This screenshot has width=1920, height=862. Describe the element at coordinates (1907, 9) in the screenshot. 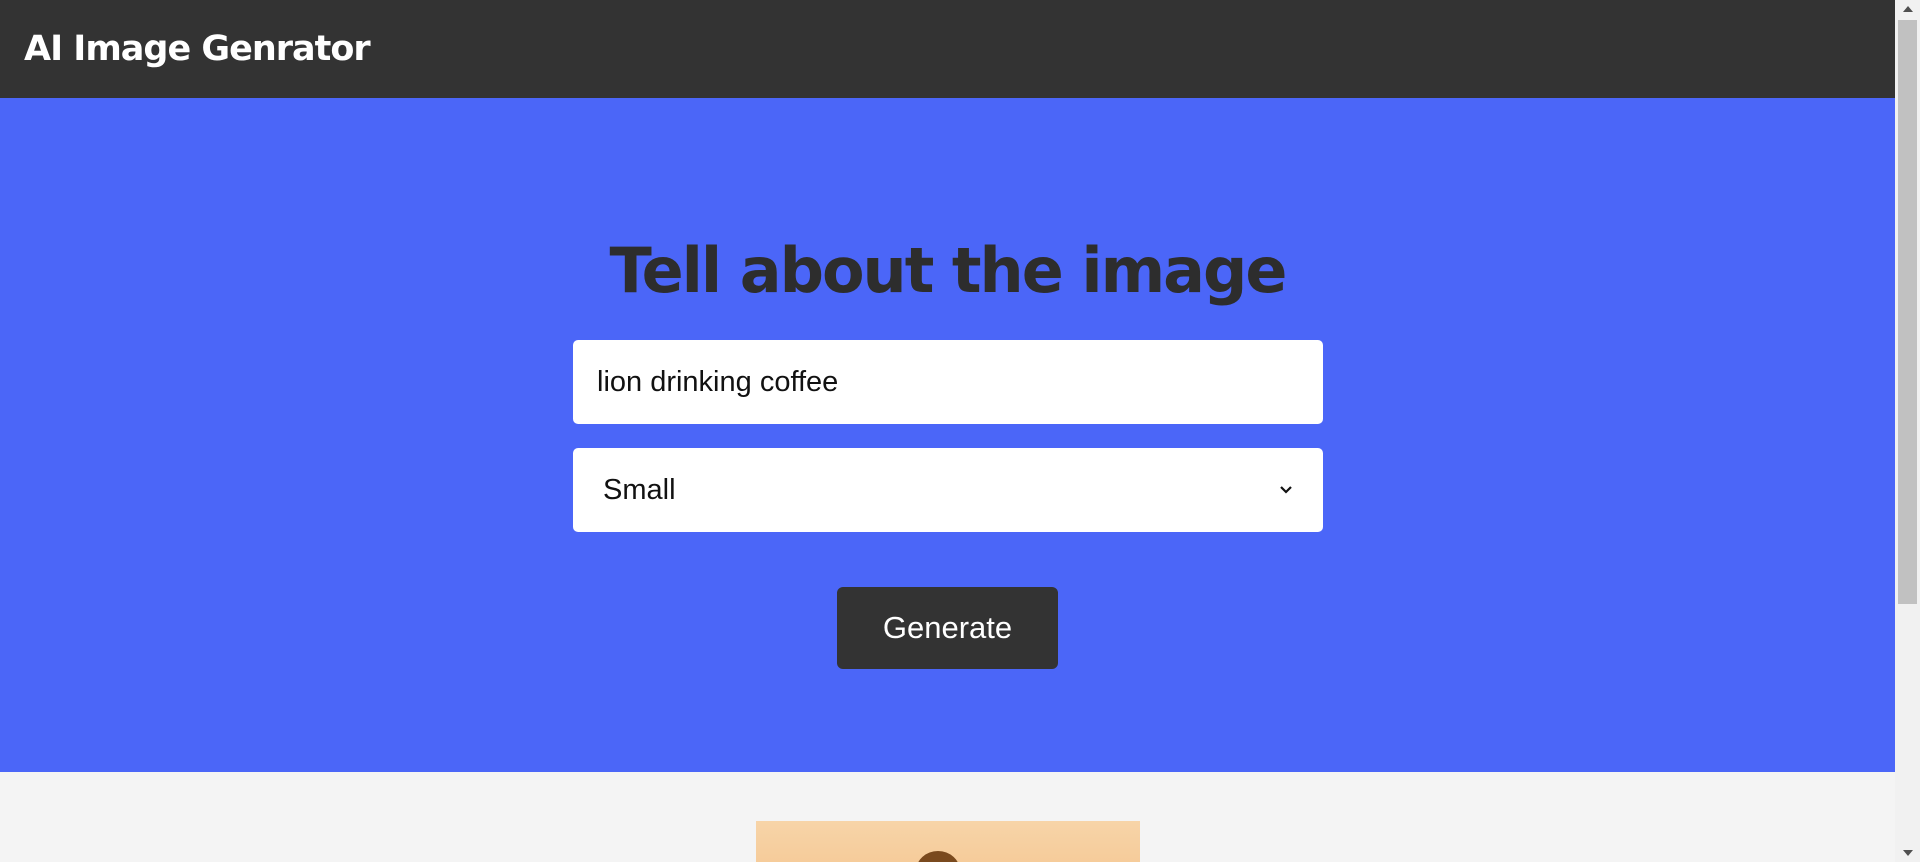

I see `scroll-up-arrow-icon` at that location.